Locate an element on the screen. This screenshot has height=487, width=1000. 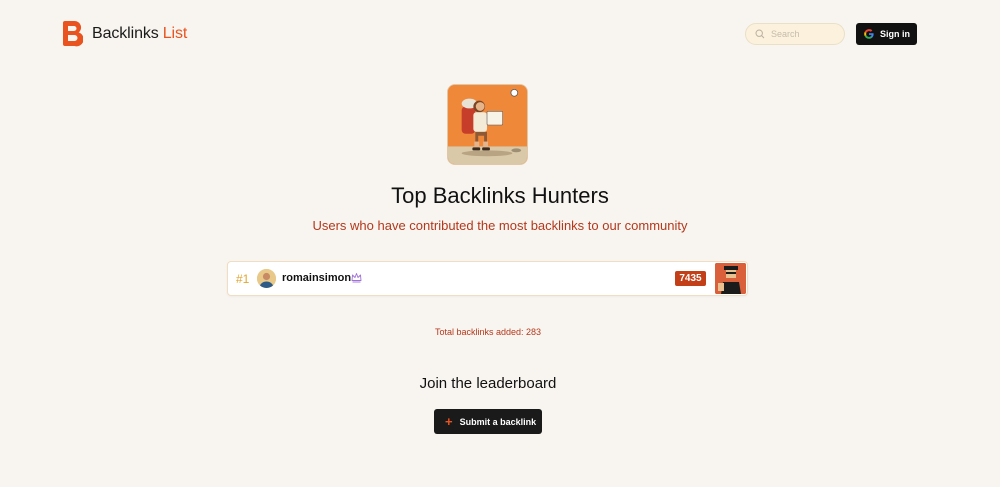
join-heading: Join the leaderboard is located at coordinates (488, 383).